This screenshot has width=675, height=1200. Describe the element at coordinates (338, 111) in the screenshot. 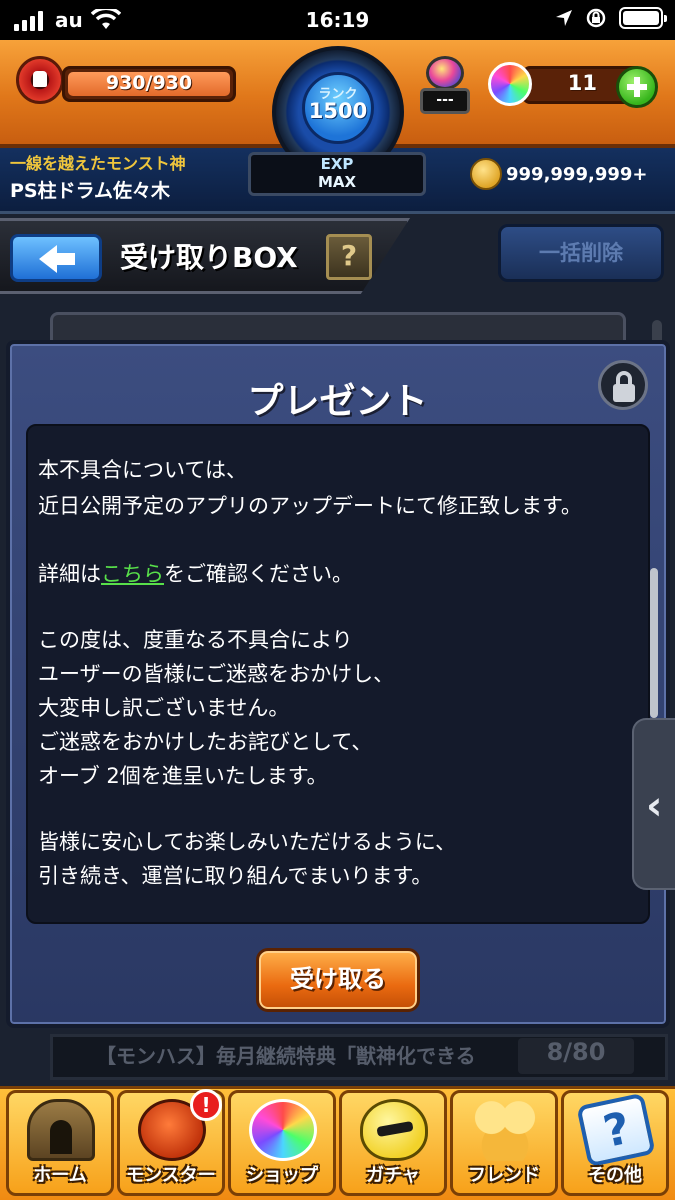

I see `rank-value: 1500` at that location.